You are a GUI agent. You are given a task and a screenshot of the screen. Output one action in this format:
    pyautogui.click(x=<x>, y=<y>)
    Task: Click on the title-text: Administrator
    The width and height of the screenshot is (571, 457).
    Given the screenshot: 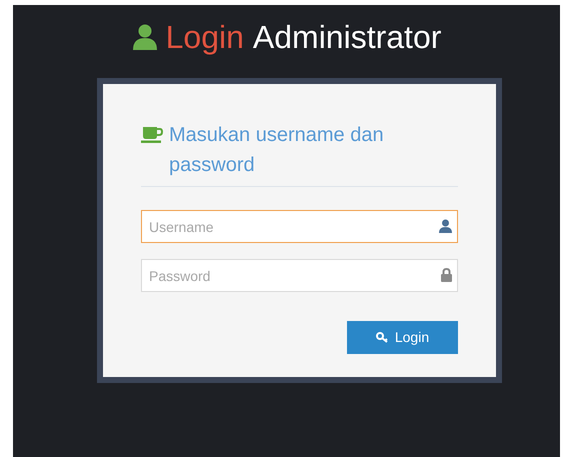 What is the action you would take?
    pyautogui.click(x=347, y=36)
    